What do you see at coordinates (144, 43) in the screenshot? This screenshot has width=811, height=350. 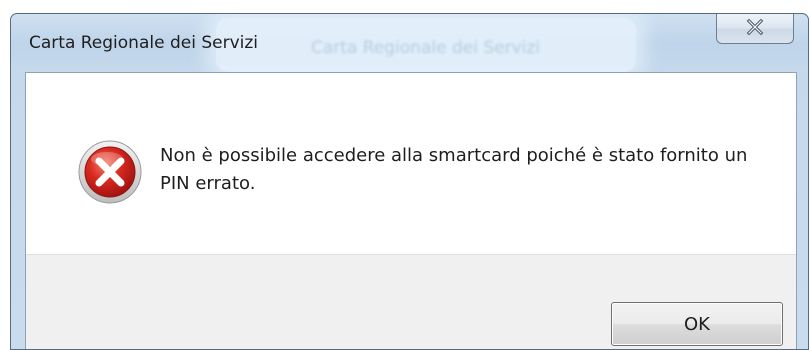 I see `dialog-title: Carta Regionale dei Servizi` at bounding box center [144, 43].